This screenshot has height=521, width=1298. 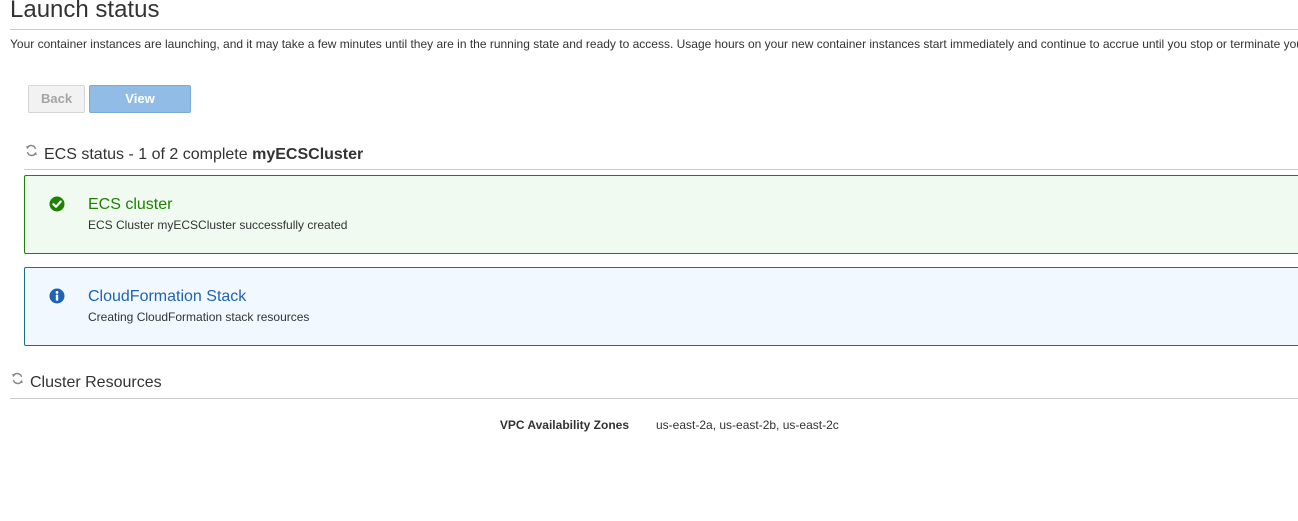 What do you see at coordinates (199, 317) in the screenshot?
I see `status-message: Creating CloudFormation stack resources` at bounding box center [199, 317].